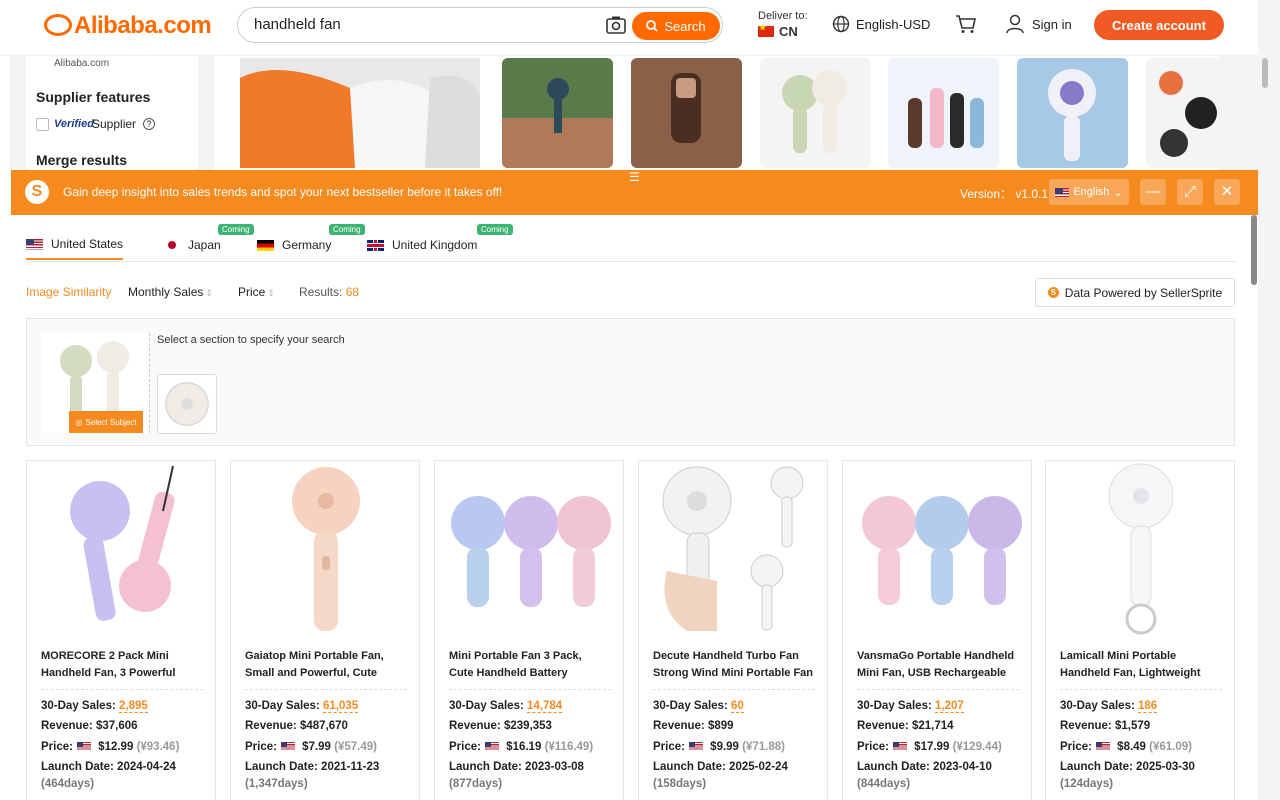  What do you see at coordinates (170, 292) in the screenshot?
I see `sort-monthly-sales: Monthly Sales ⇕` at bounding box center [170, 292].